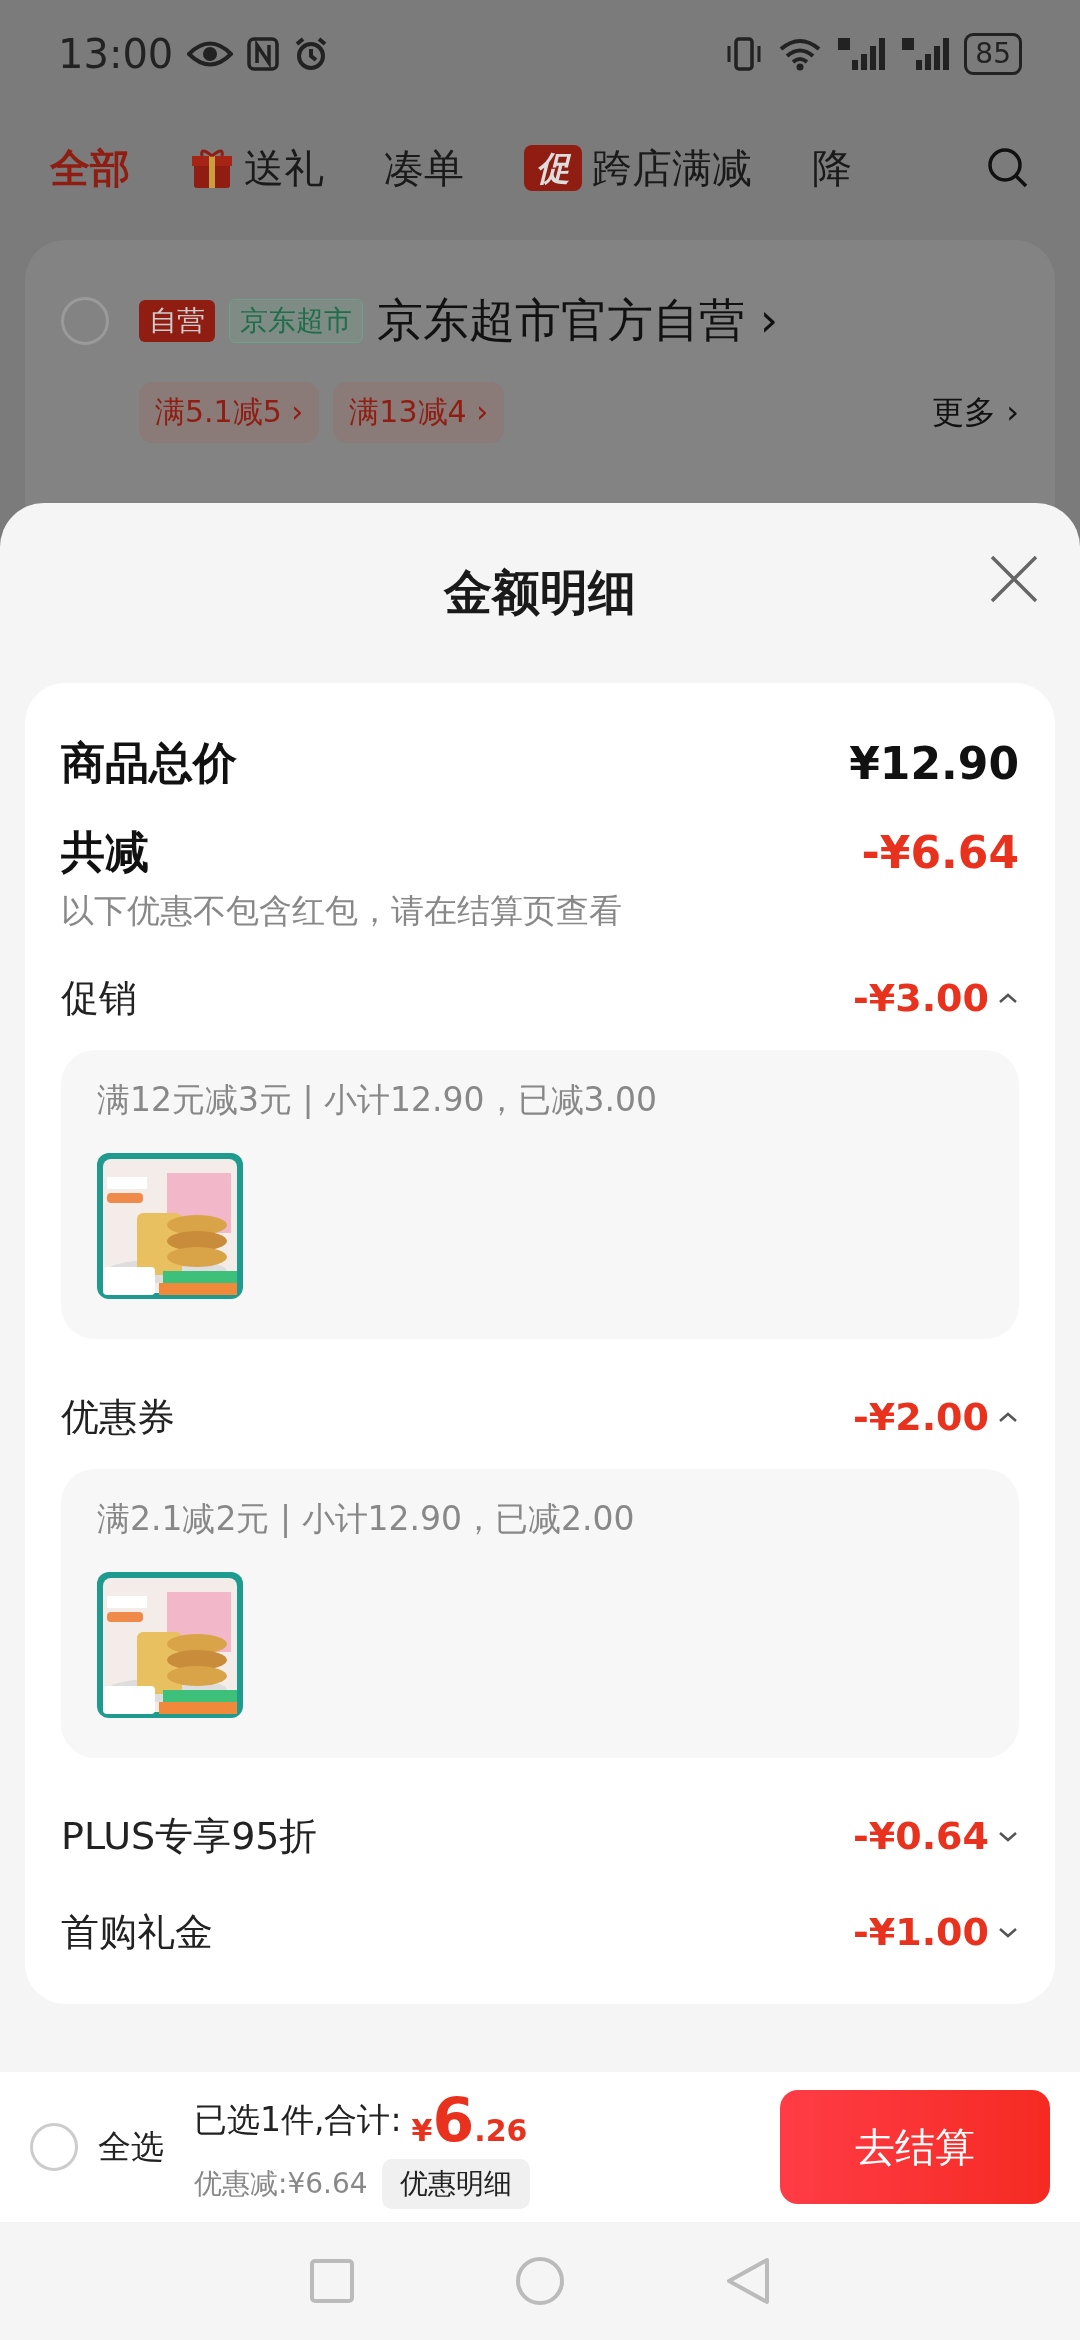  What do you see at coordinates (800, 54) in the screenshot?
I see `wifi-icon` at bounding box center [800, 54].